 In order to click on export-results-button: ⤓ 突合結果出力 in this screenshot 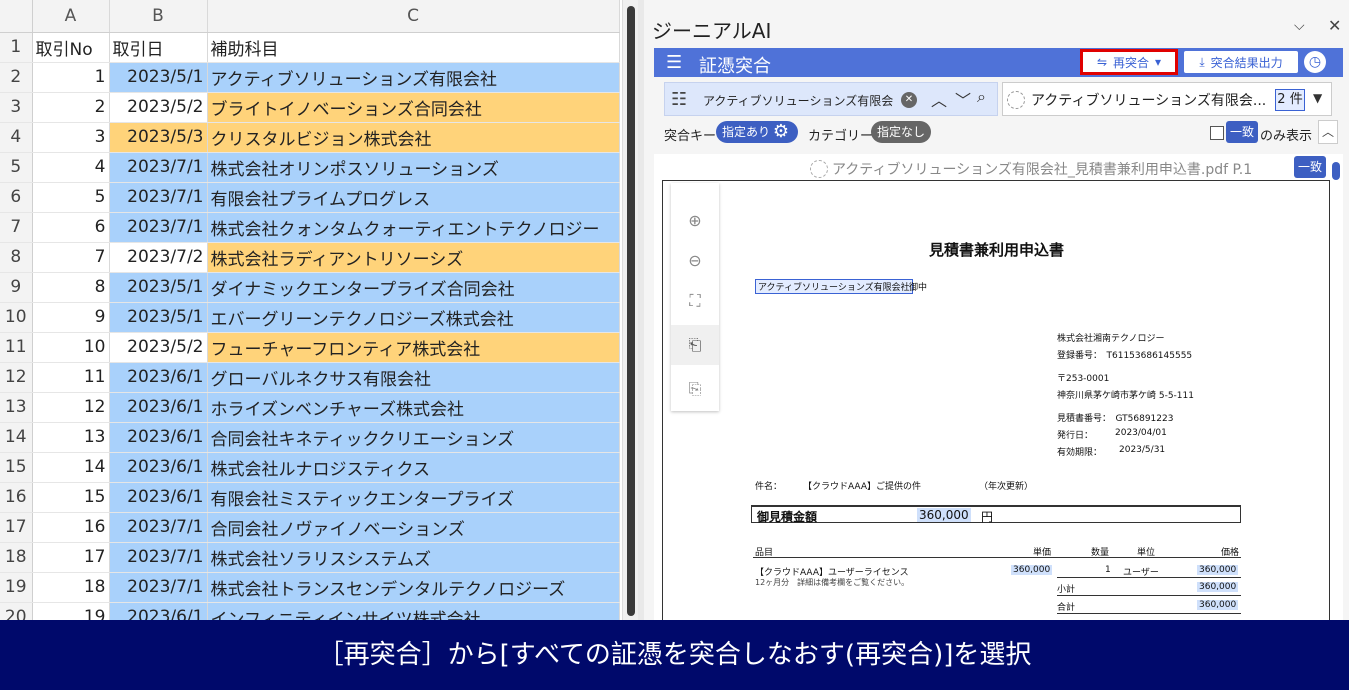, I will do `click(1241, 62)`.